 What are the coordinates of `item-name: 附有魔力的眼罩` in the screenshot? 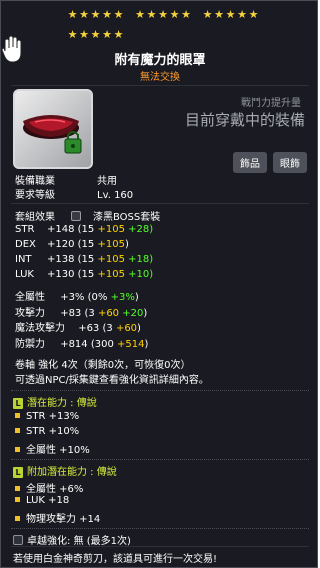 It's located at (160, 60).